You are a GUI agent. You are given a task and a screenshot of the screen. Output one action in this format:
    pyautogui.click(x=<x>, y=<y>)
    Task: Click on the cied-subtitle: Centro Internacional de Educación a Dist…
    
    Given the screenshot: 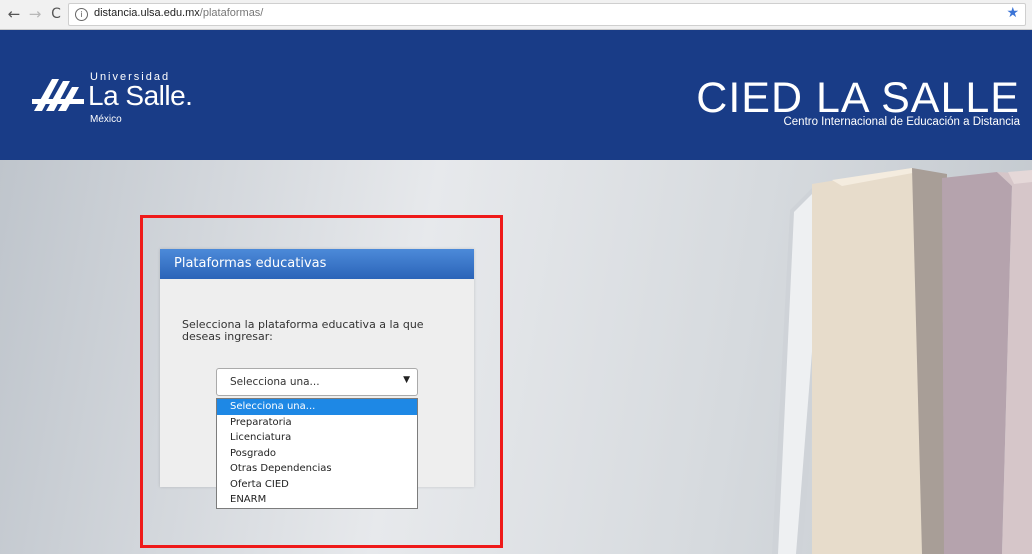 What is the action you would take?
    pyautogui.click(x=901, y=122)
    